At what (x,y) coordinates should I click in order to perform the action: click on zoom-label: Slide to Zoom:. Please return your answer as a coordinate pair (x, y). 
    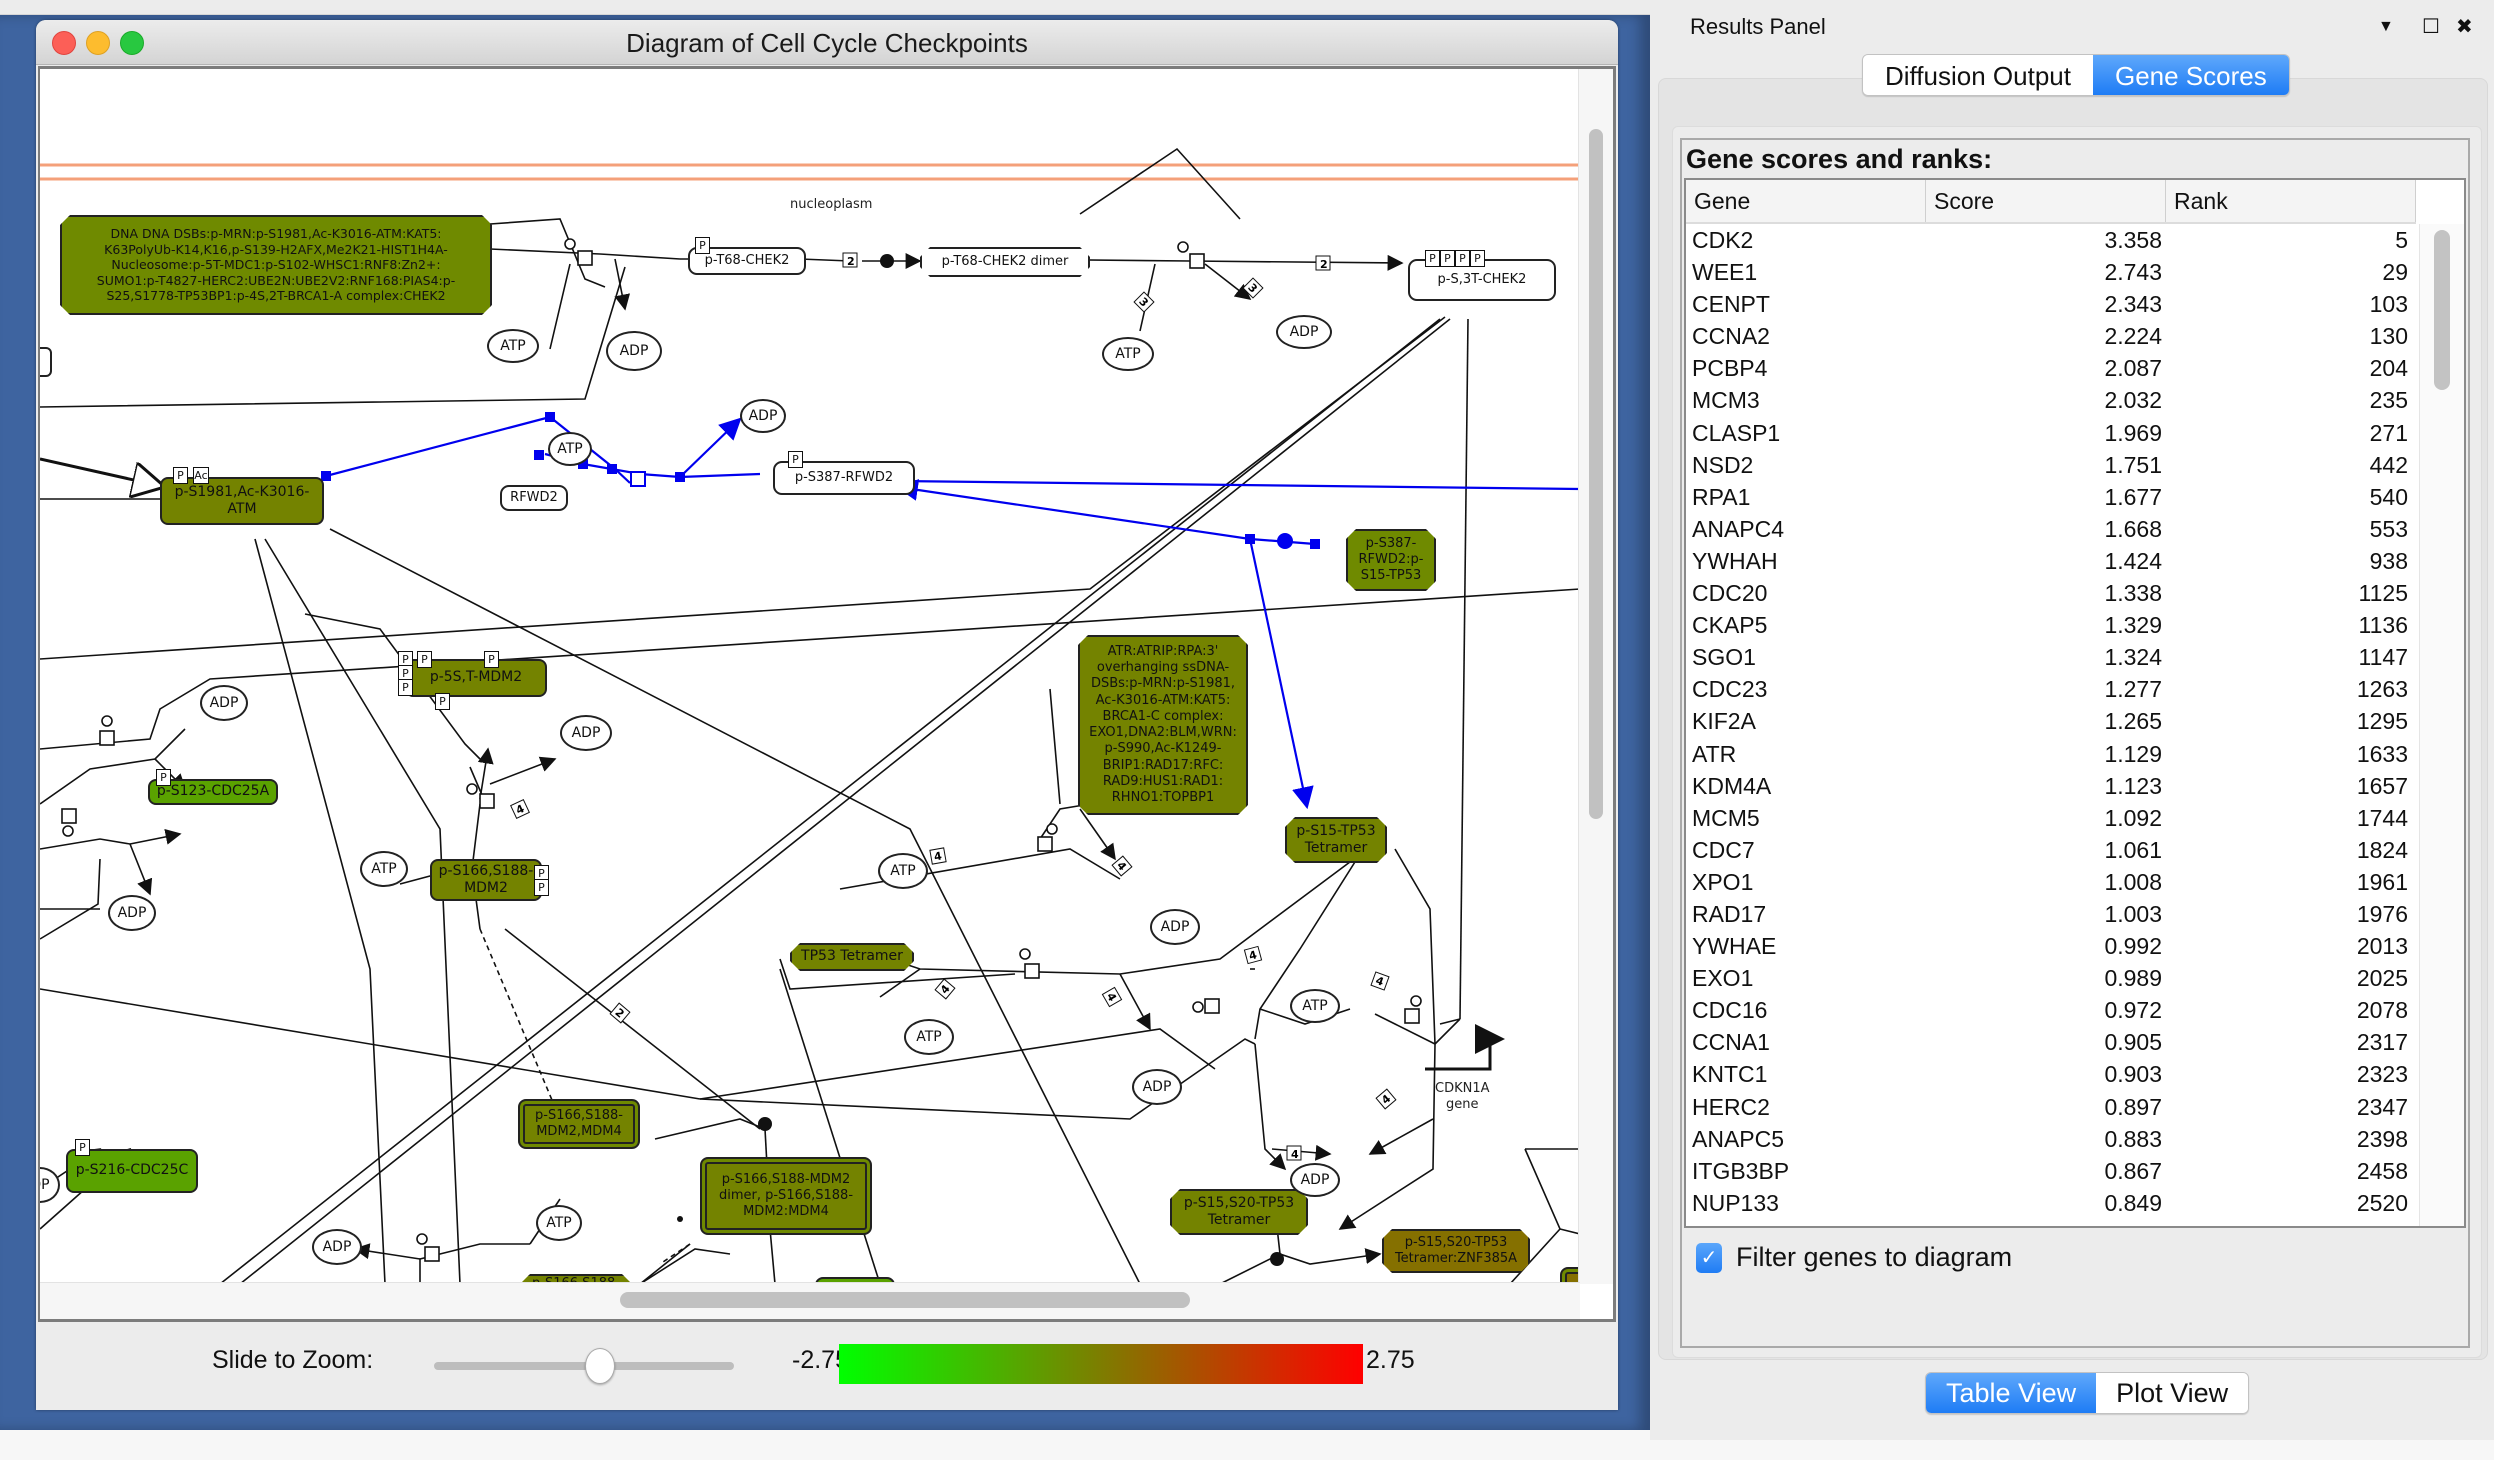
    Looking at the image, I should click on (293, 1360).